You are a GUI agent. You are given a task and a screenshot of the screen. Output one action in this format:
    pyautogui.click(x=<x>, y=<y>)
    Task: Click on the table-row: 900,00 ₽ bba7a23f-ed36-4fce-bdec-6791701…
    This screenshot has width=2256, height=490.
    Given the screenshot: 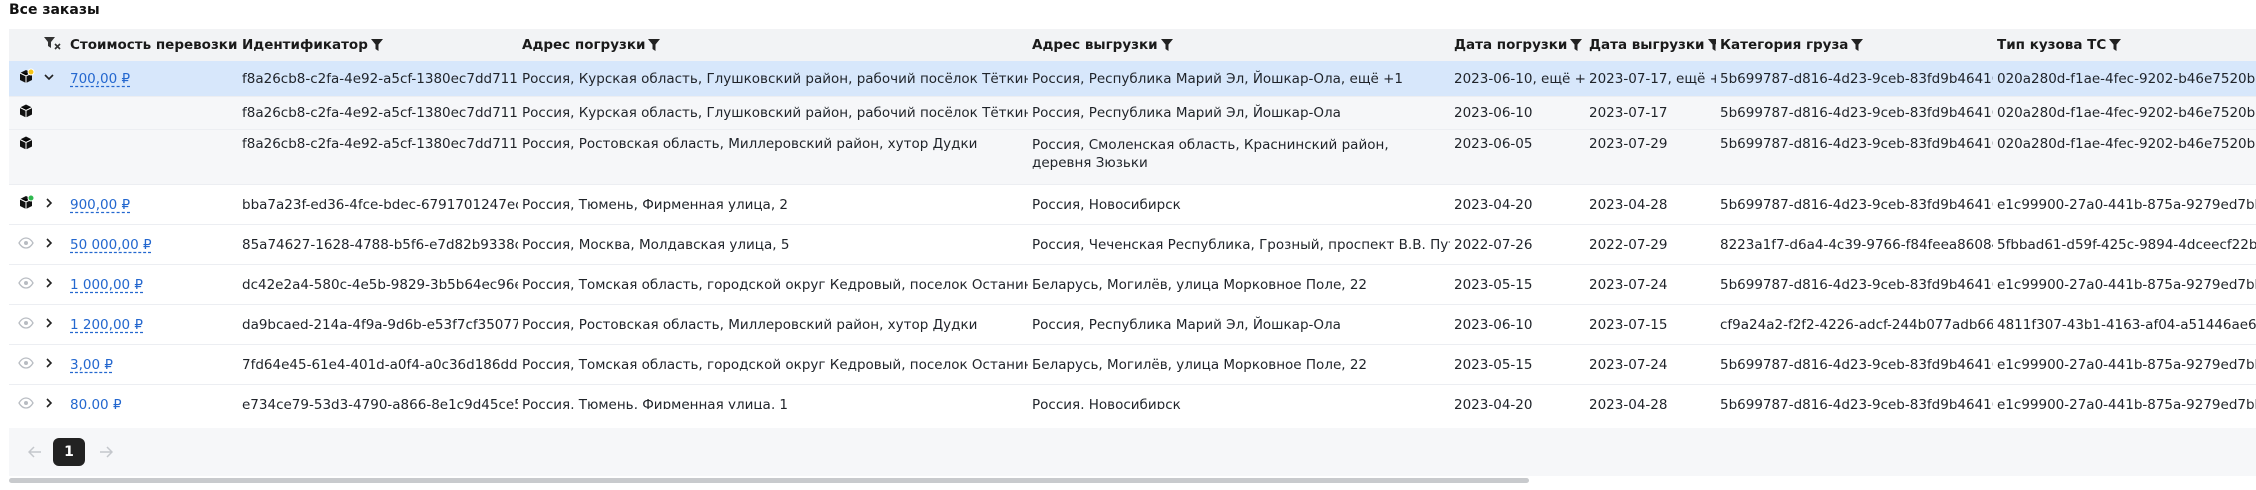 What is the action you would take?
    pyautogui.click(x=1132, y=204)
    